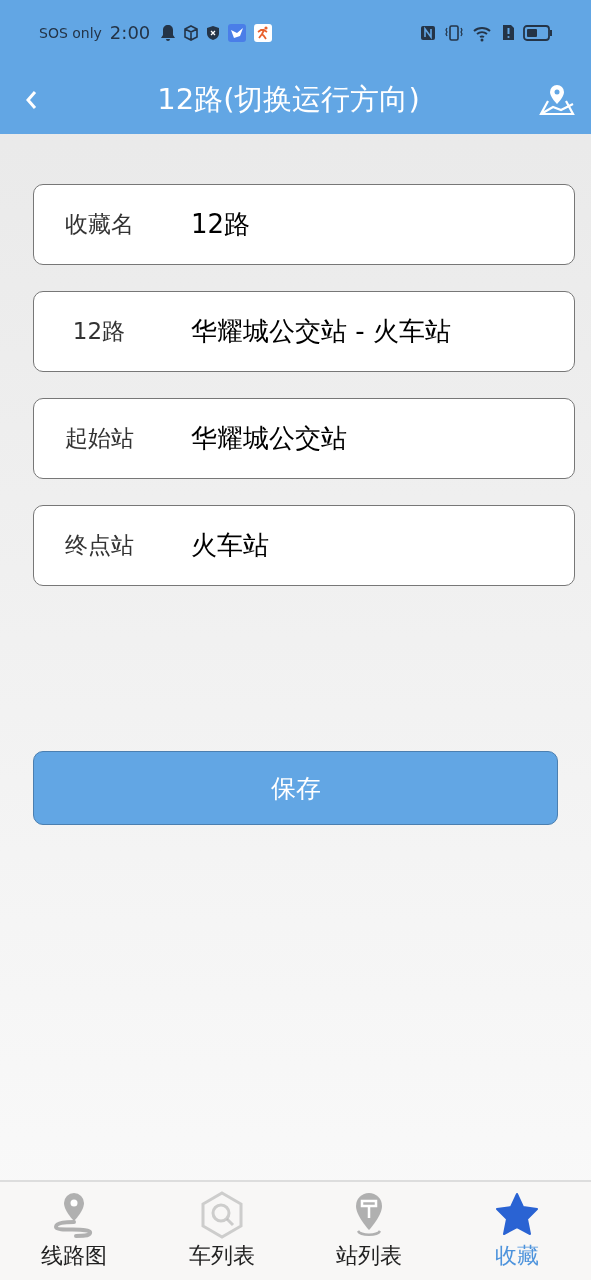 The height and width of the screenshot is (1280, 591). Describe the element at coordinates (369, 1231) in the screenshot. I see `tab: 站列表` at that location.